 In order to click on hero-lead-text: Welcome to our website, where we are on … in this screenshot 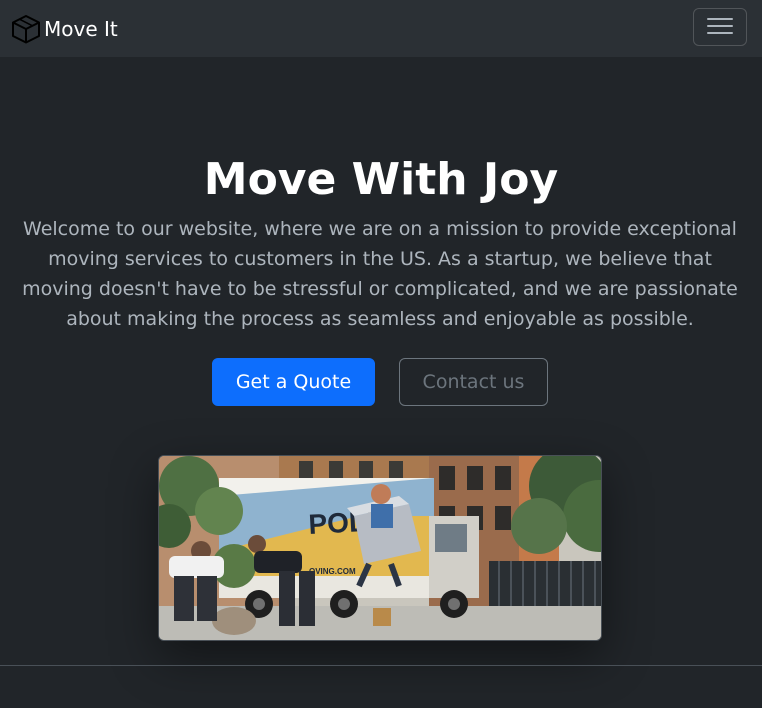, I will do `click(380, 274)`.